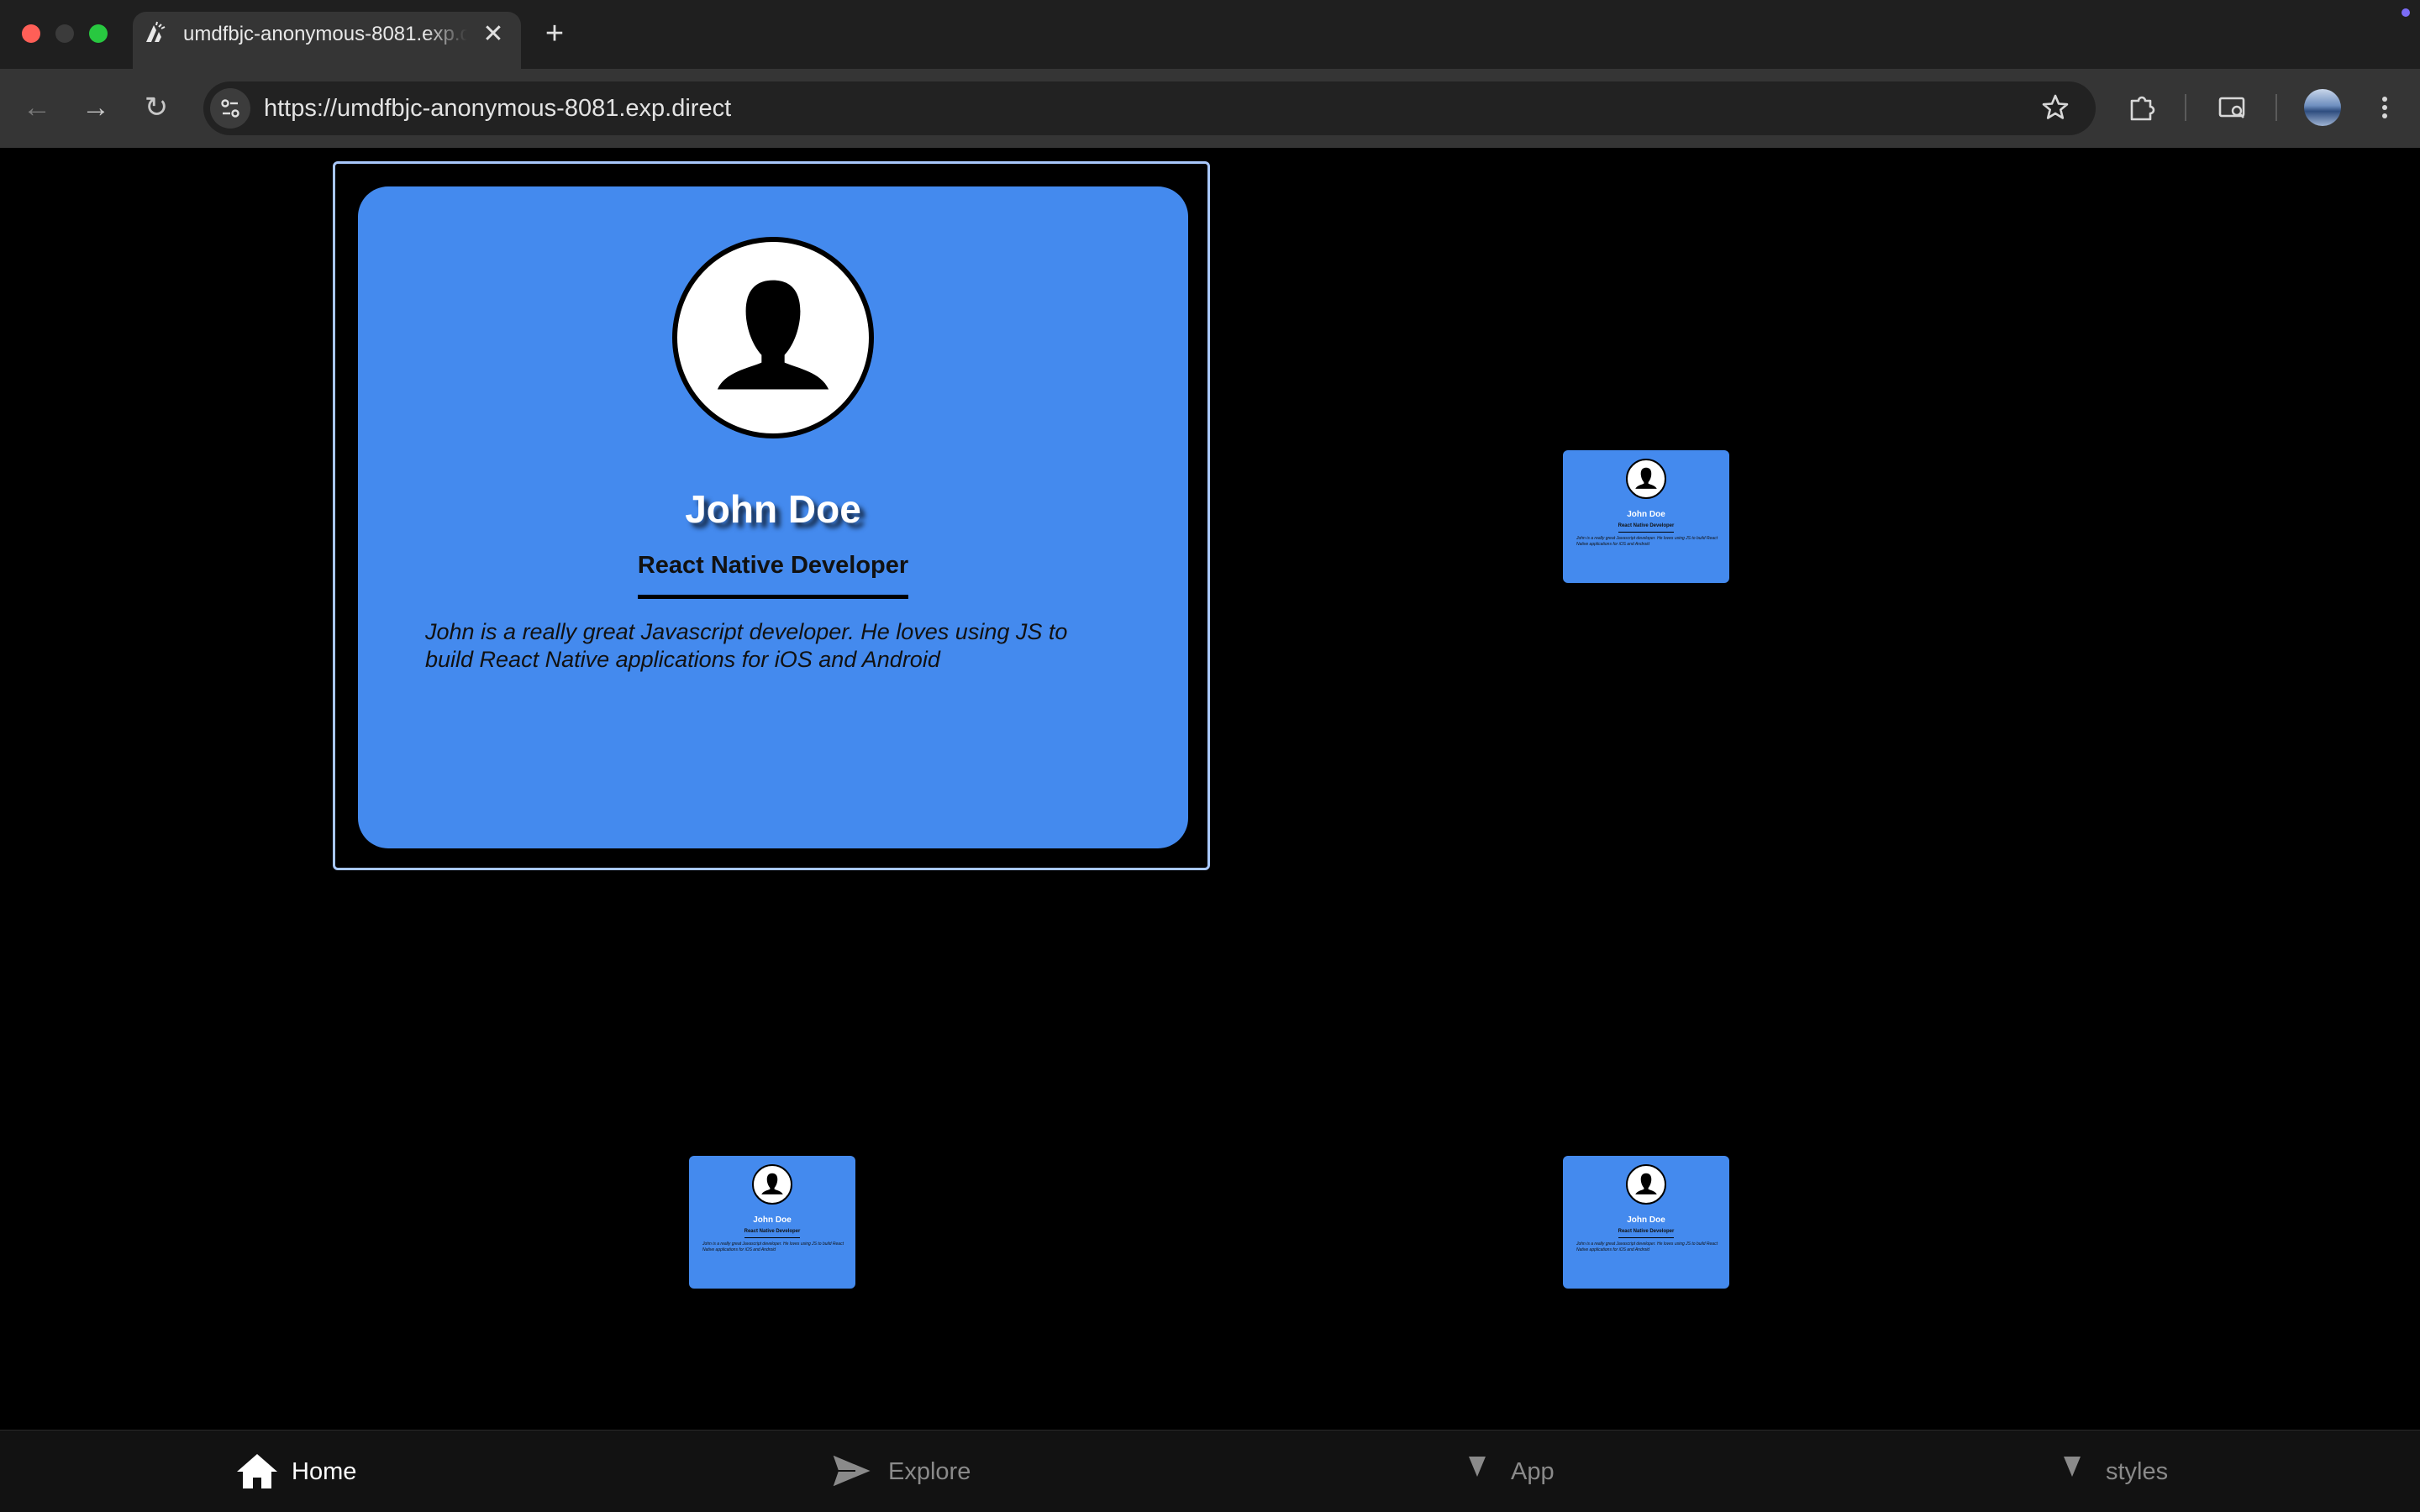 The image size is (2420, 1512). I want to click on expo-favicon-icon, so click(156, 31).